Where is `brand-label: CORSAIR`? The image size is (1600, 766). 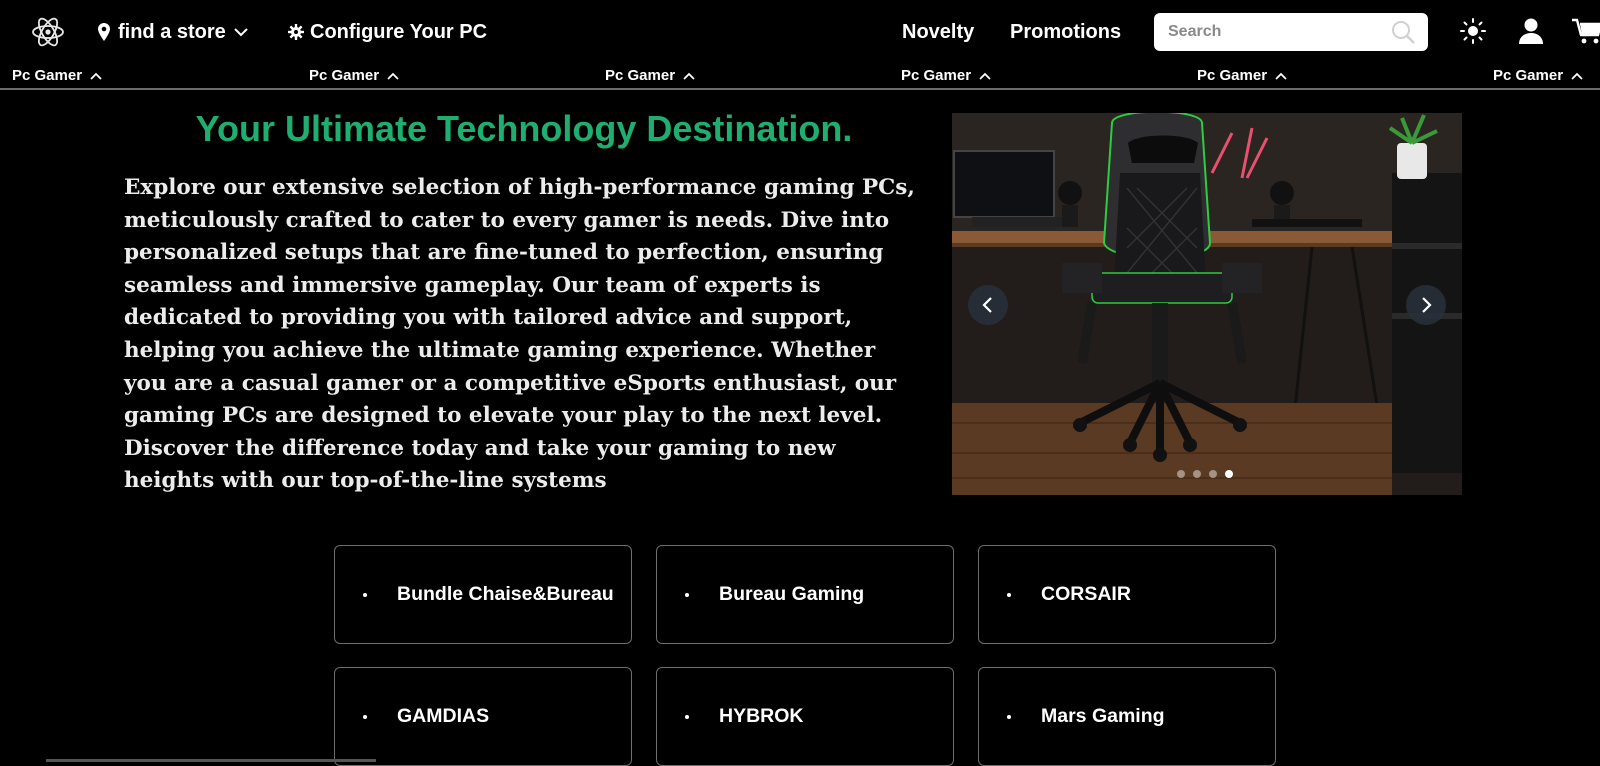 brand-label: CORSAIR is located at coordinates (1086, 594).